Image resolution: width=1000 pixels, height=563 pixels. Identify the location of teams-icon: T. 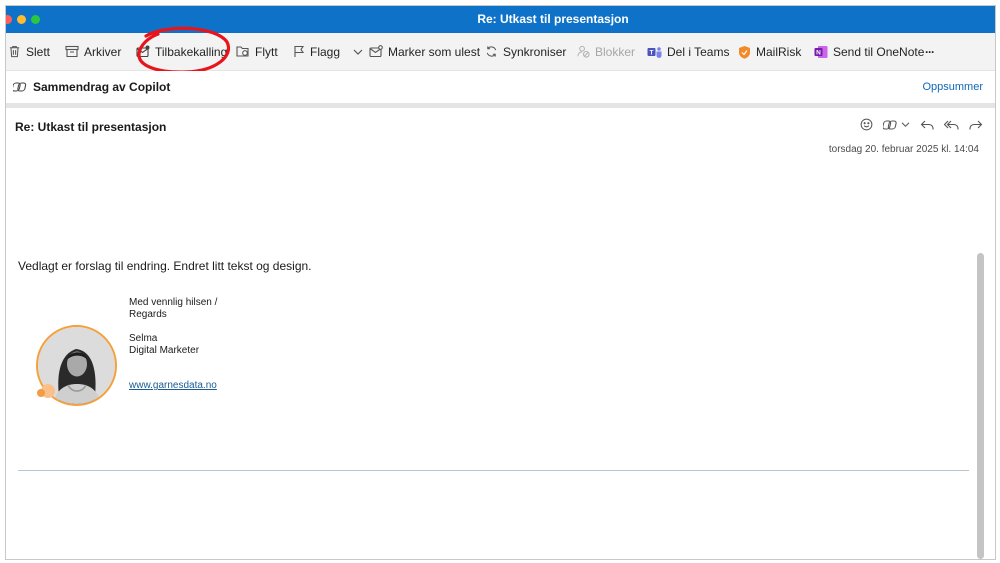
(654, 52).